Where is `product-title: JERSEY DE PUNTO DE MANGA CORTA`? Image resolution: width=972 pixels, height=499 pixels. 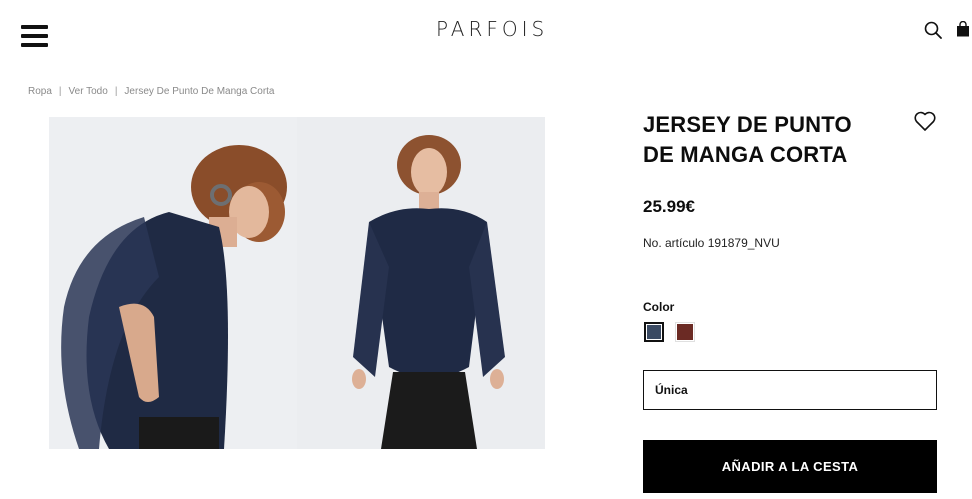
product-title: JERSEY DE PUNTO DE MANGA CORTA is located at coordinates (773, 140).